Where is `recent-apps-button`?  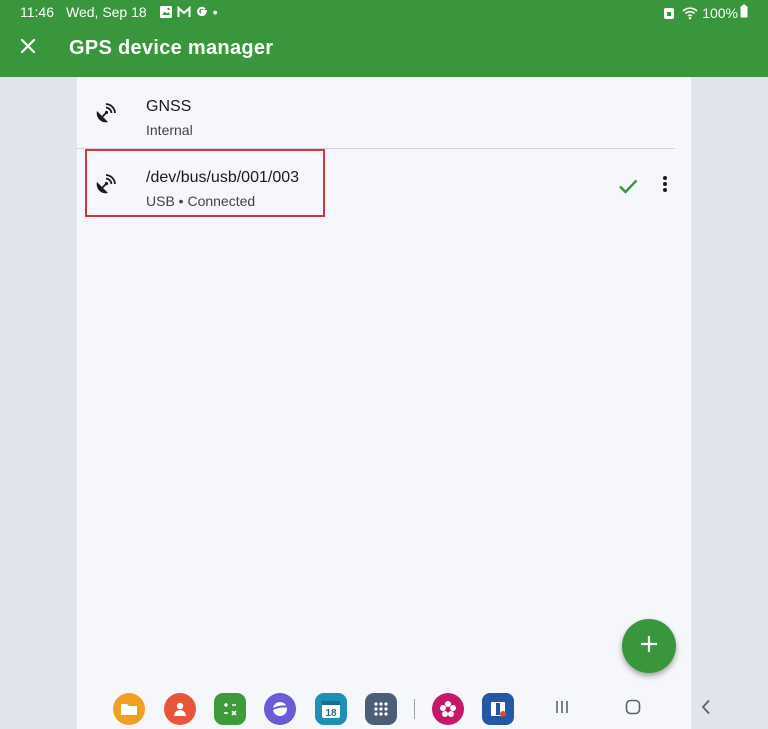 recent-apps-button is located at coordinates (562, 709).